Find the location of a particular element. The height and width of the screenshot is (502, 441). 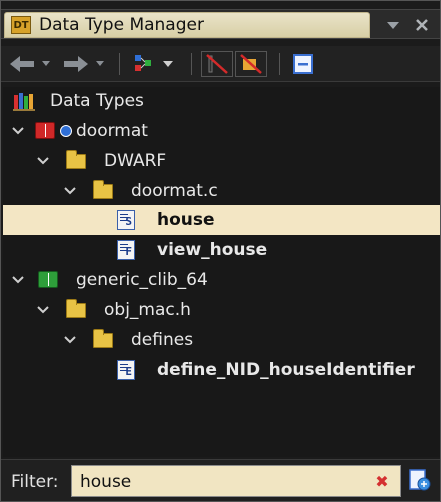

filter-bar: Filter: ✖ is located at coordinates (220, 480).